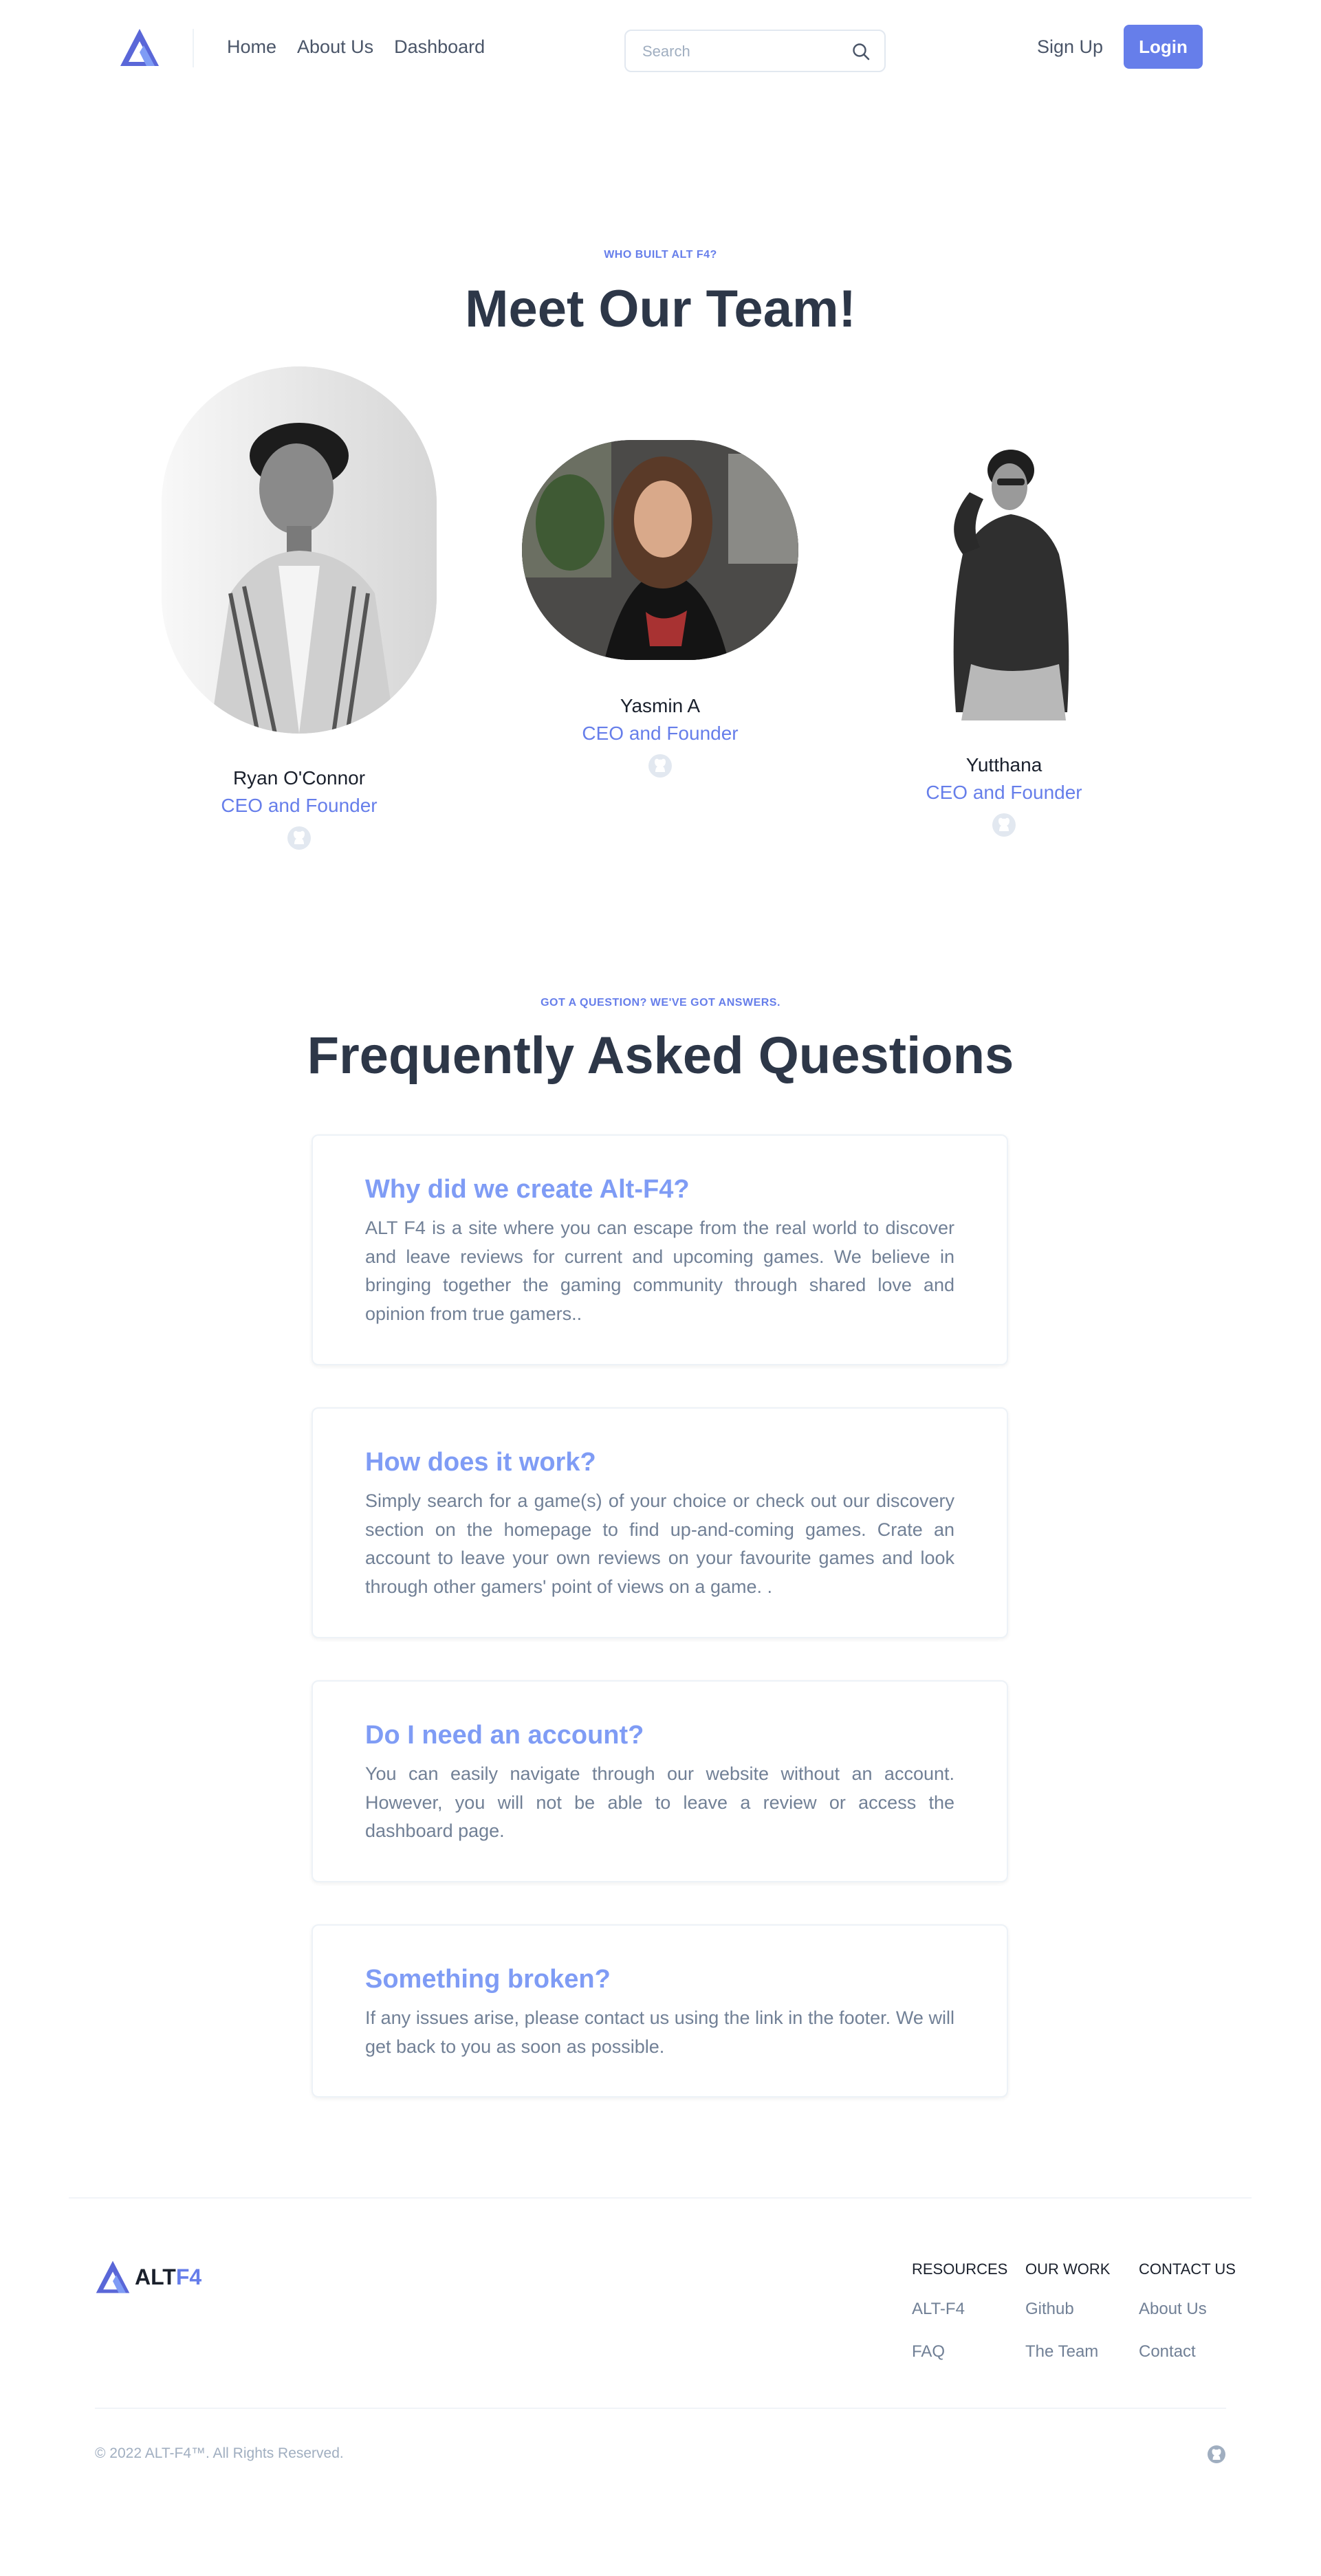 The image size is (1321, 2576). Describe the element at coordinates (1068, 2269) in the screenshot. I see `footer-column-heading: OUR WORK` at that location.